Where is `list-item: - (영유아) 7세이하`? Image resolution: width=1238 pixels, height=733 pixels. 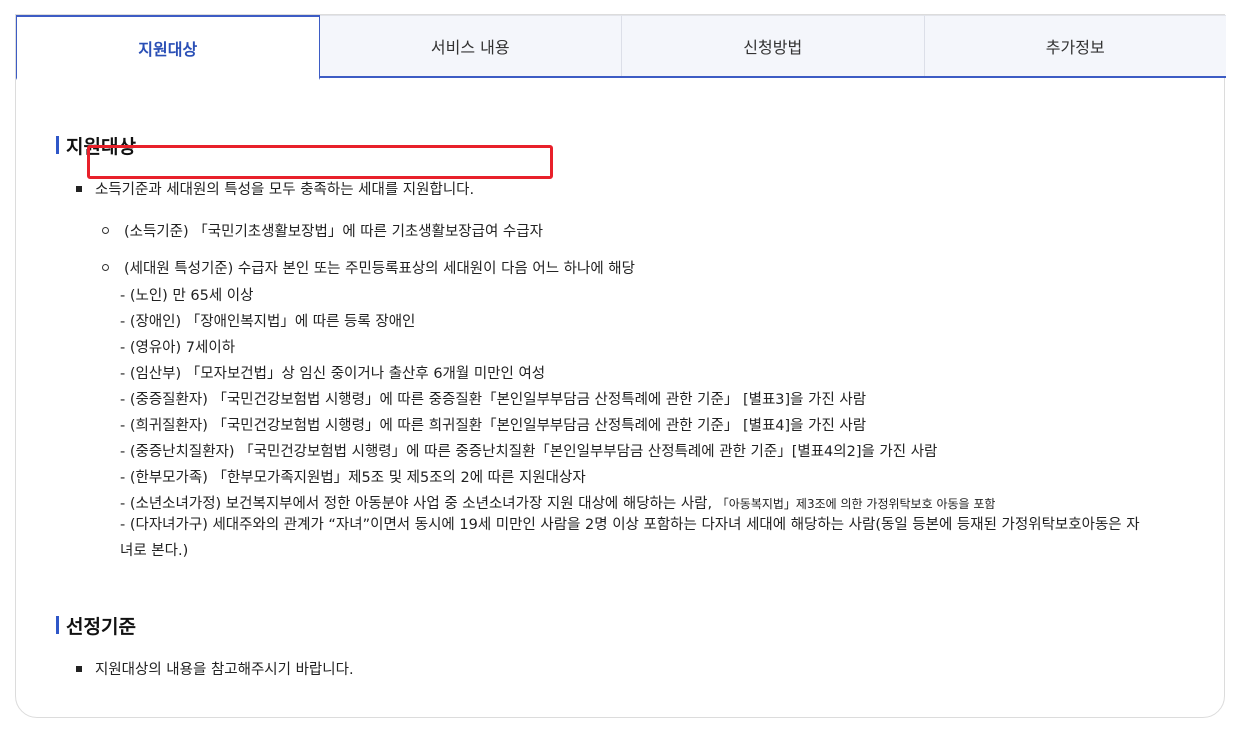 list-item: - (영유아) 7세이하 is located at coordinates (178, 348).